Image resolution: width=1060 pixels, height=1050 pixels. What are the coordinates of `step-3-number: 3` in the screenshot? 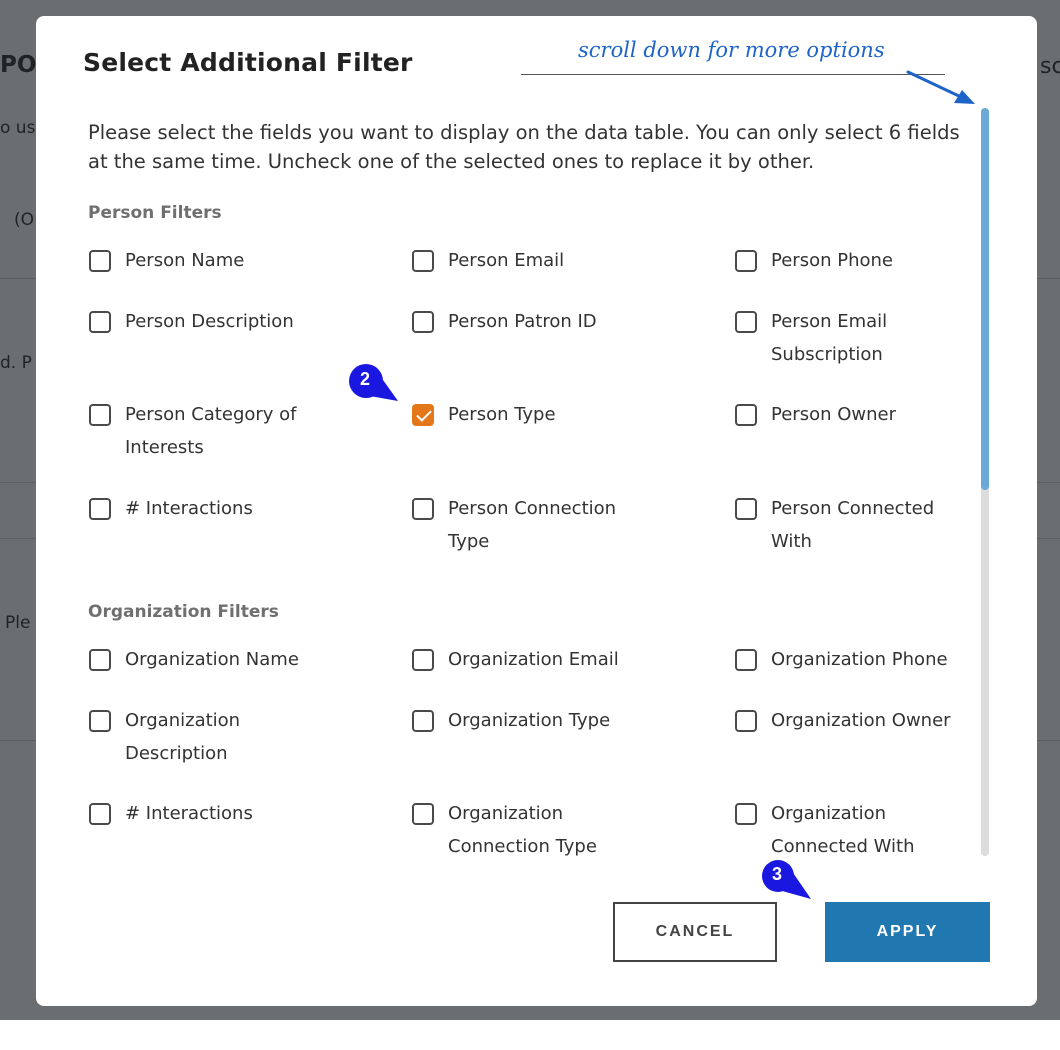 It's located at (777, 874).